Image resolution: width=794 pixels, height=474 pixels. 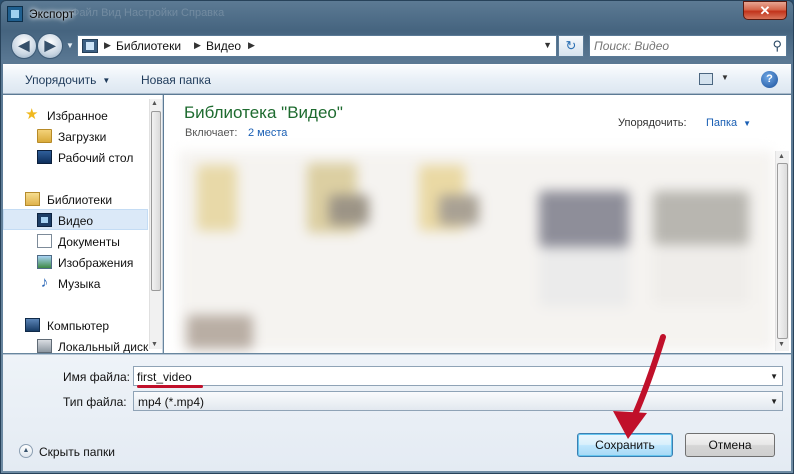 What do you see at coordinates (44, 136) in the screenshot?
I see `downloads-folder-icon` at bounding box center [44, 136].